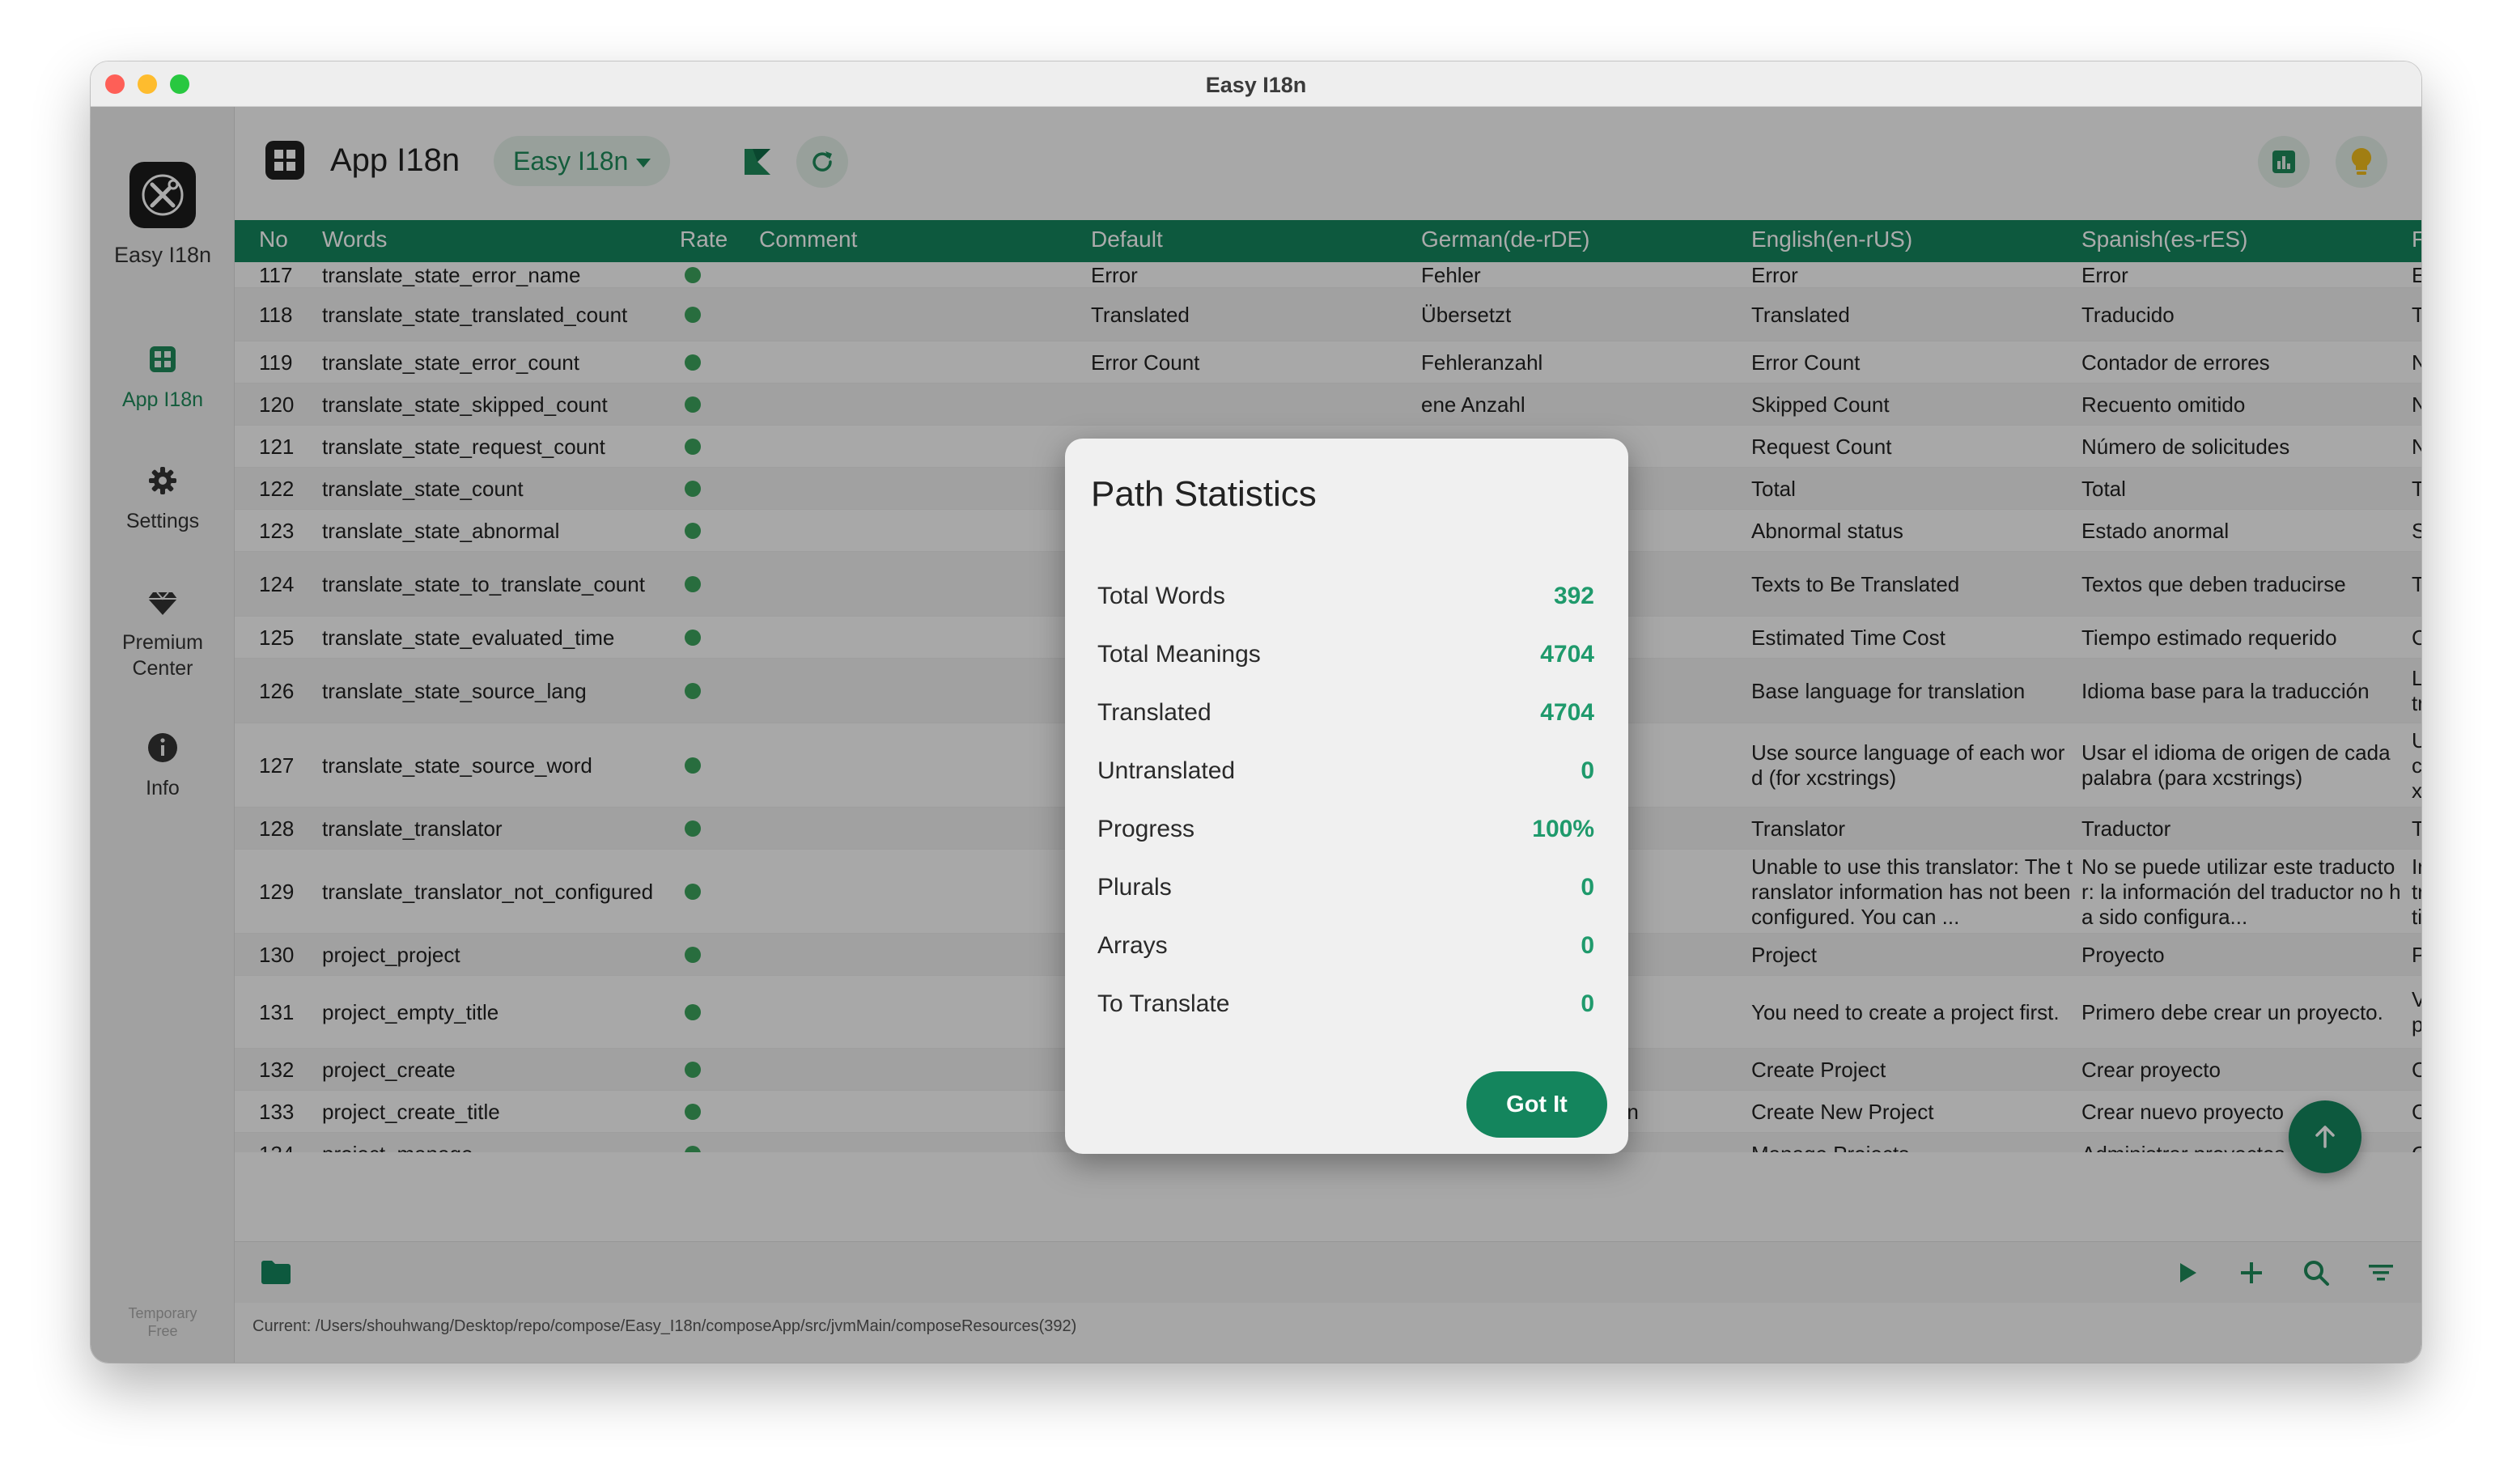 This screenshot has width=2512, height=1484. What do you see at coordinates (1345, 1005) in the screenshot?
I see `stat-row: To Translate 0` at bounding box center [1345, 1005].